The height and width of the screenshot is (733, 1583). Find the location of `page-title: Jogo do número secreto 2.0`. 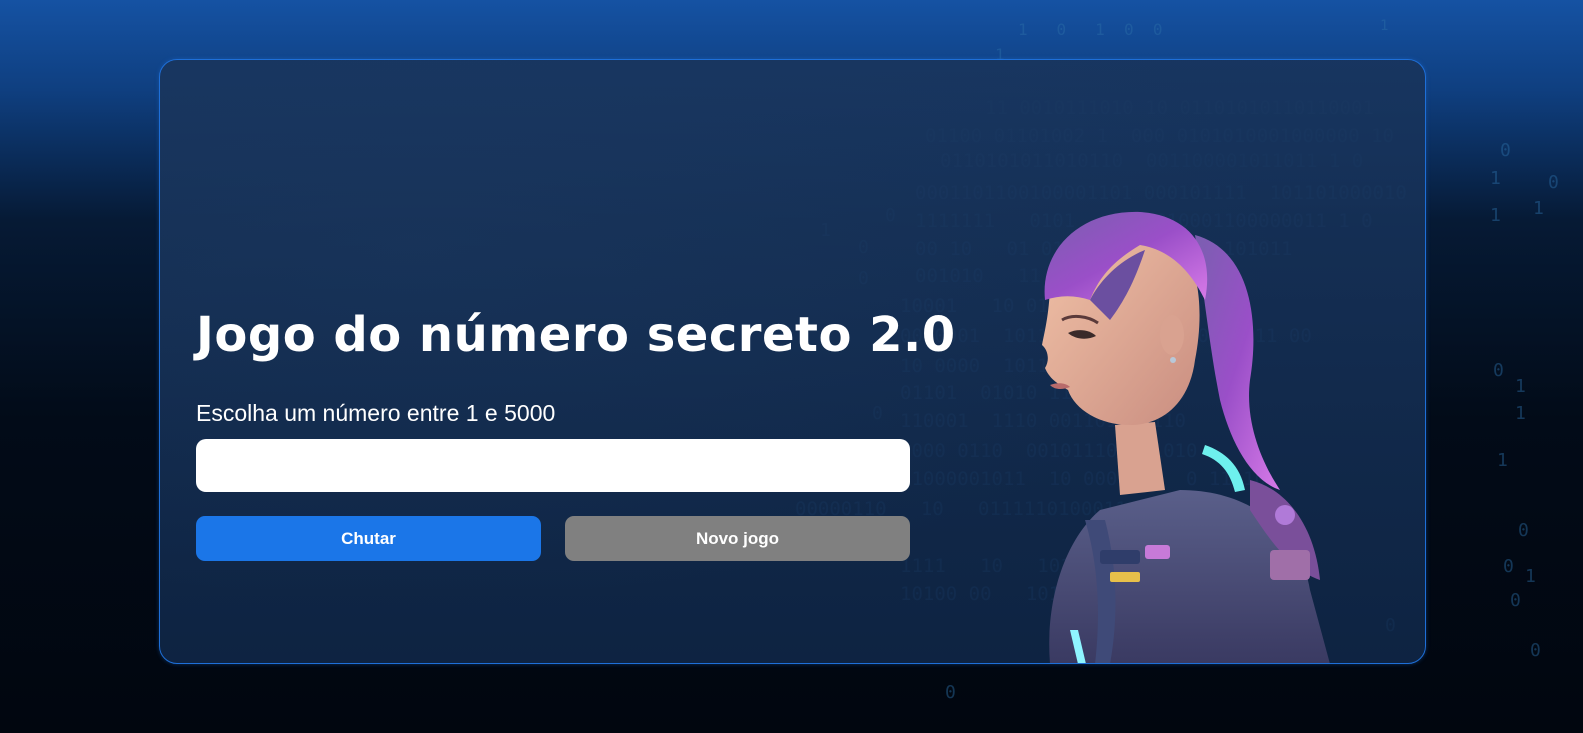

page-title: Jogo do número secreto 2.0 is located at coordinates (576, 335).